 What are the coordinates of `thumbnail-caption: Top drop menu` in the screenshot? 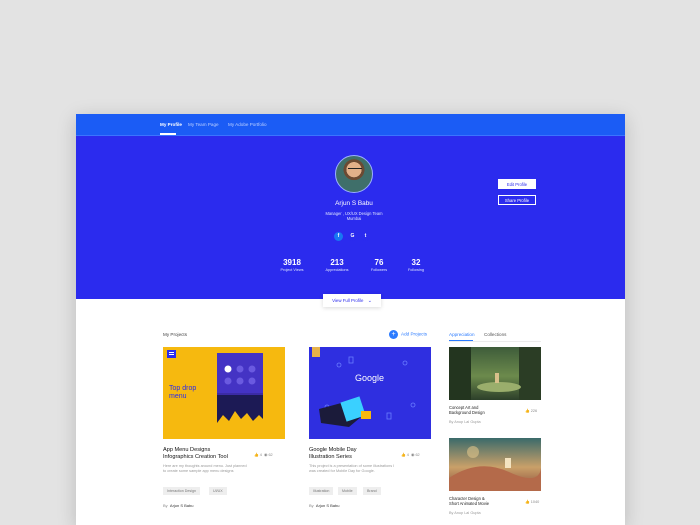 It's located at (183, 392).